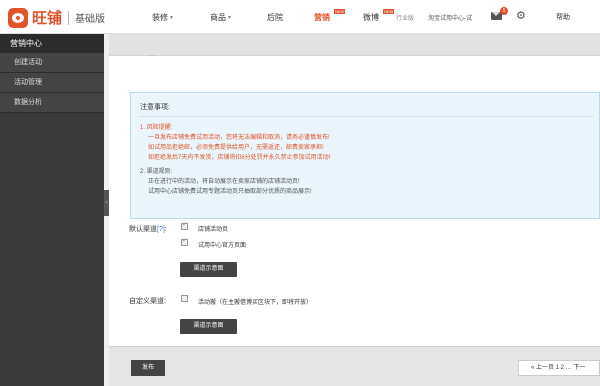  What do you see at coordinates (208, 269) in the screenshot?
I see `default-channel-demo-button: 渠道示意图` at bounding box center [208, 269].